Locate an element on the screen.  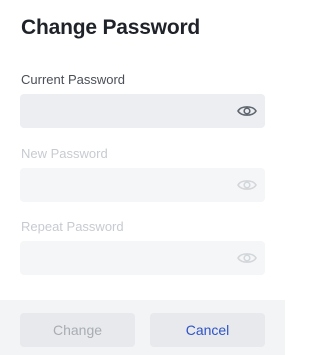
repeat-password-field-container is located at coordinates (142, 258).